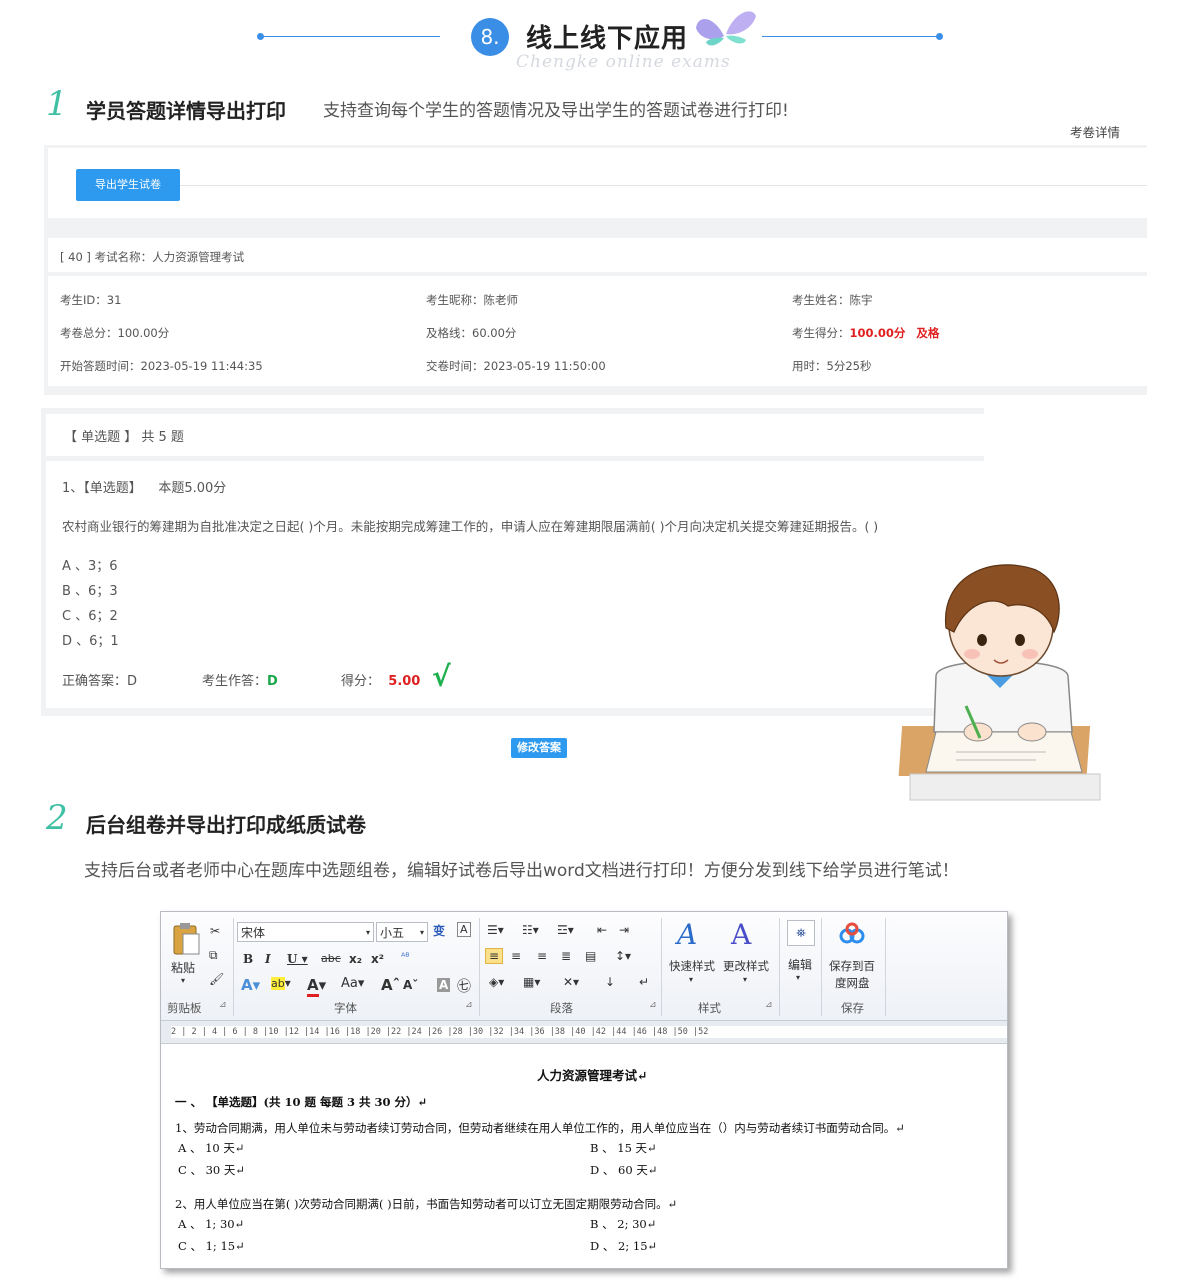 The height and width of the screenshot is (1288, 1200). What do you see at coordinates (444, 985) in the screenshot?
I see `char-shading-icon: A` at bounding box center [444, 985].